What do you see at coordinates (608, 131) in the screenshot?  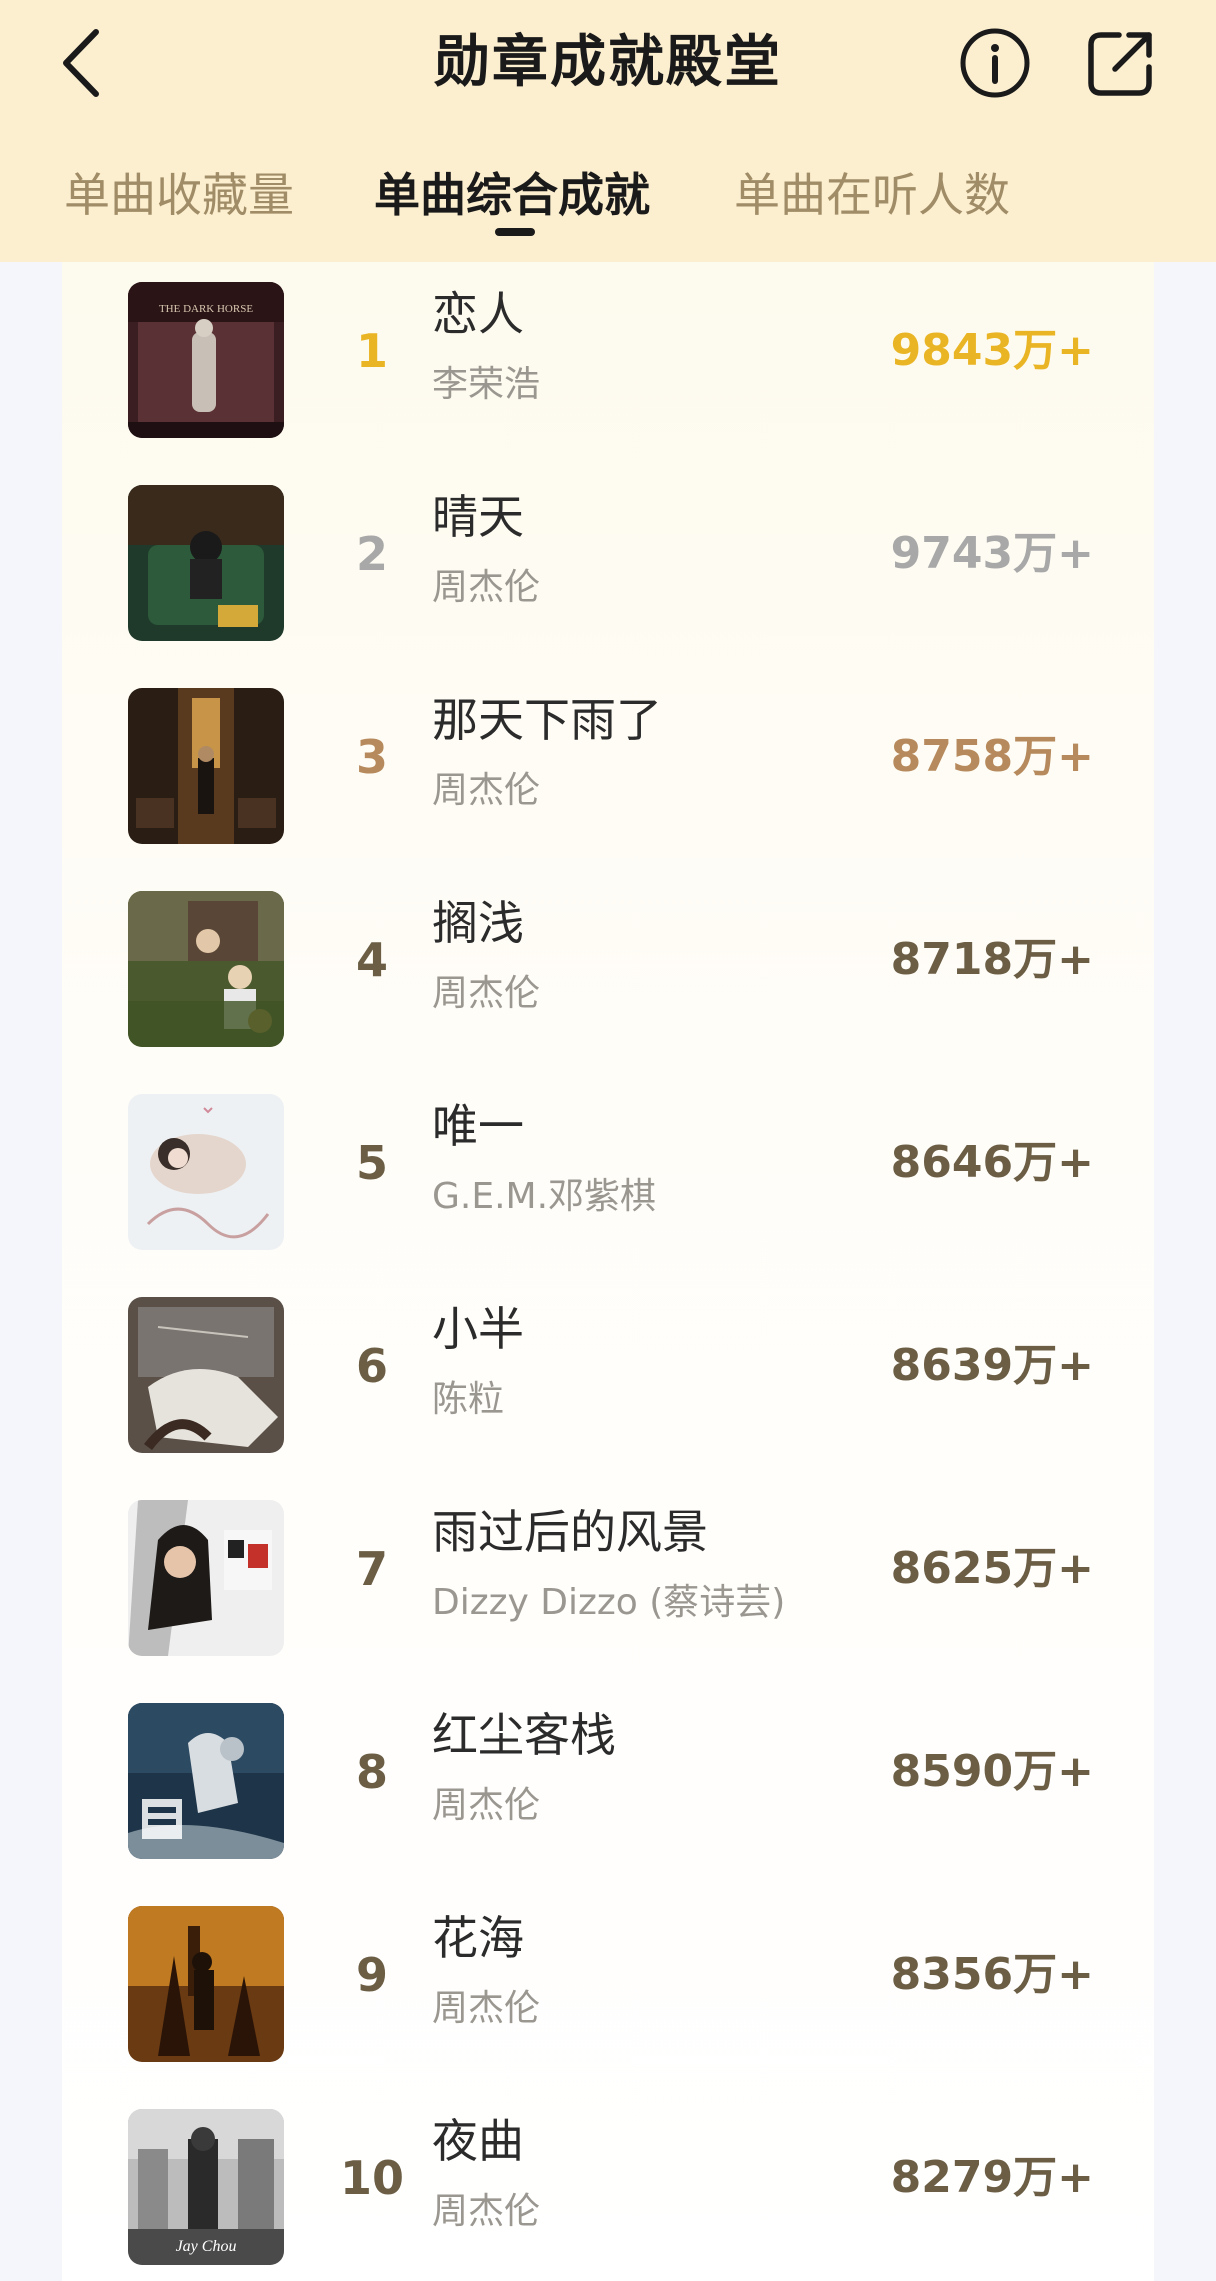 I see `top-header: 勋章成就殿堂 单曲收藏量 单曲综合成就 单曲在听人数` at bounding box center [608, 131].